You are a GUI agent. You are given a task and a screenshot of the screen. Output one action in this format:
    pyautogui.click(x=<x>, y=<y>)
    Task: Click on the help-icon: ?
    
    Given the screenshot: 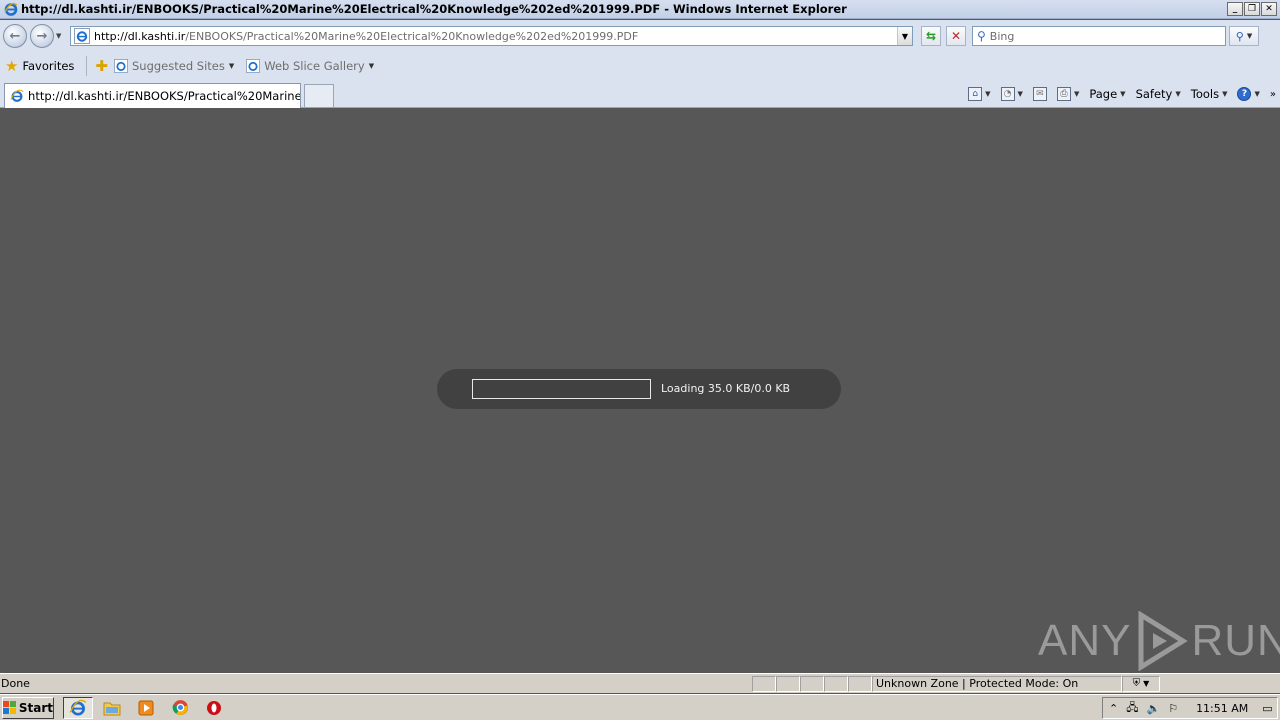 What is the action you would take?
    pyautogui.click(x=1244, y=94)
    